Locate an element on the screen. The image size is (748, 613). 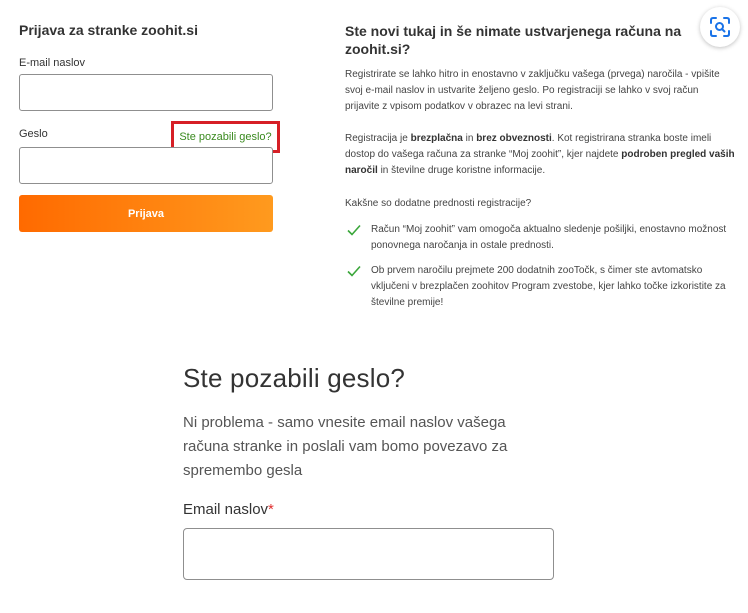
email-label: E-mail naslov is located at coordinates (52, 63).